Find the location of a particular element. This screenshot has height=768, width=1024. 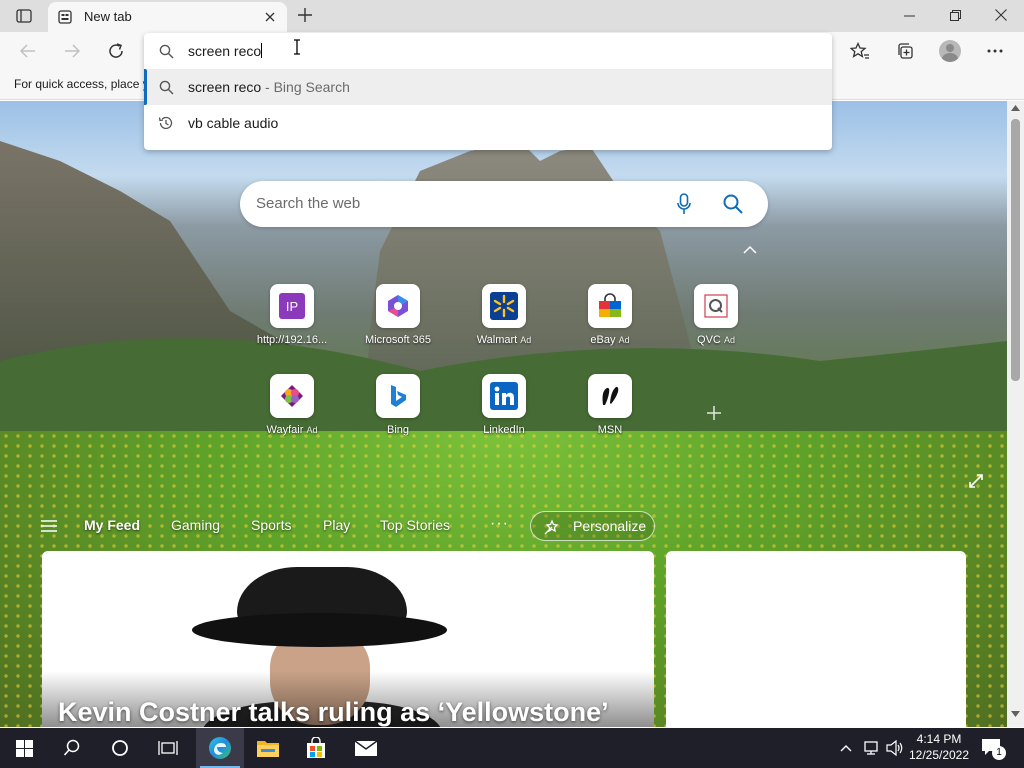

quick-link-qvc: QVC Ad is located at coordinates (716, 324).